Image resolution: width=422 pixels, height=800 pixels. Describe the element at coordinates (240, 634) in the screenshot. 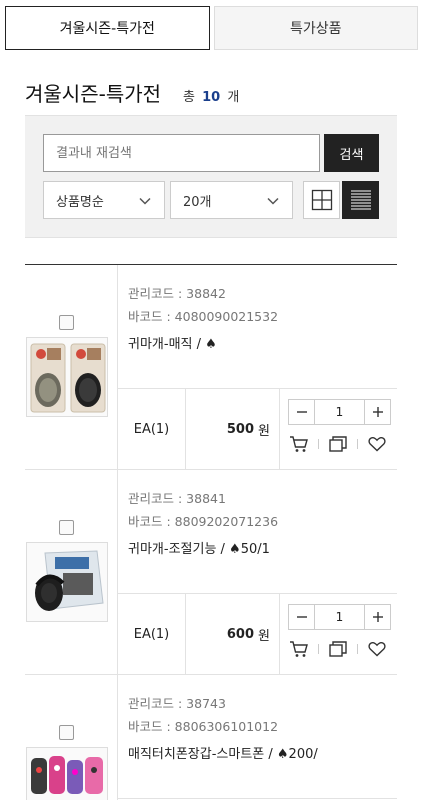

I see `price-value: 600` at that location.